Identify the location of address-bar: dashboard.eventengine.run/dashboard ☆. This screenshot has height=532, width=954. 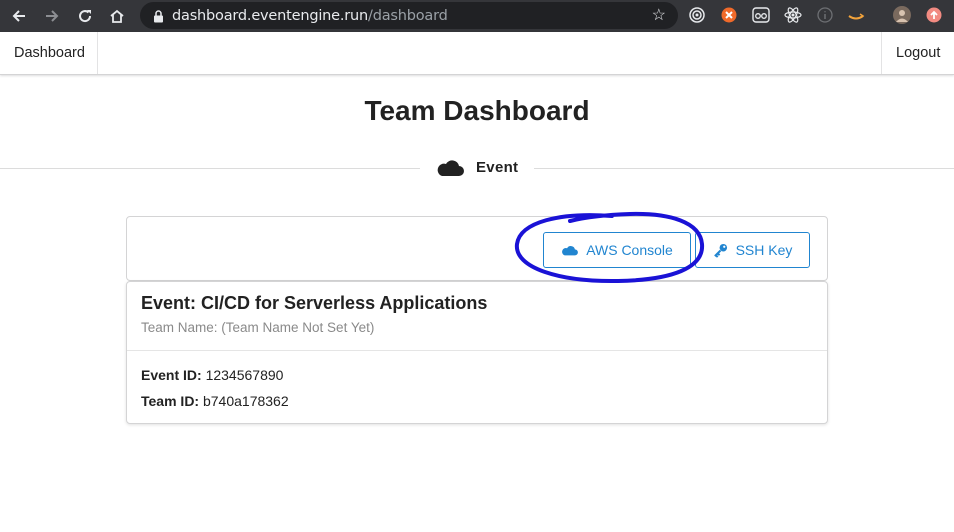
(409, 15).